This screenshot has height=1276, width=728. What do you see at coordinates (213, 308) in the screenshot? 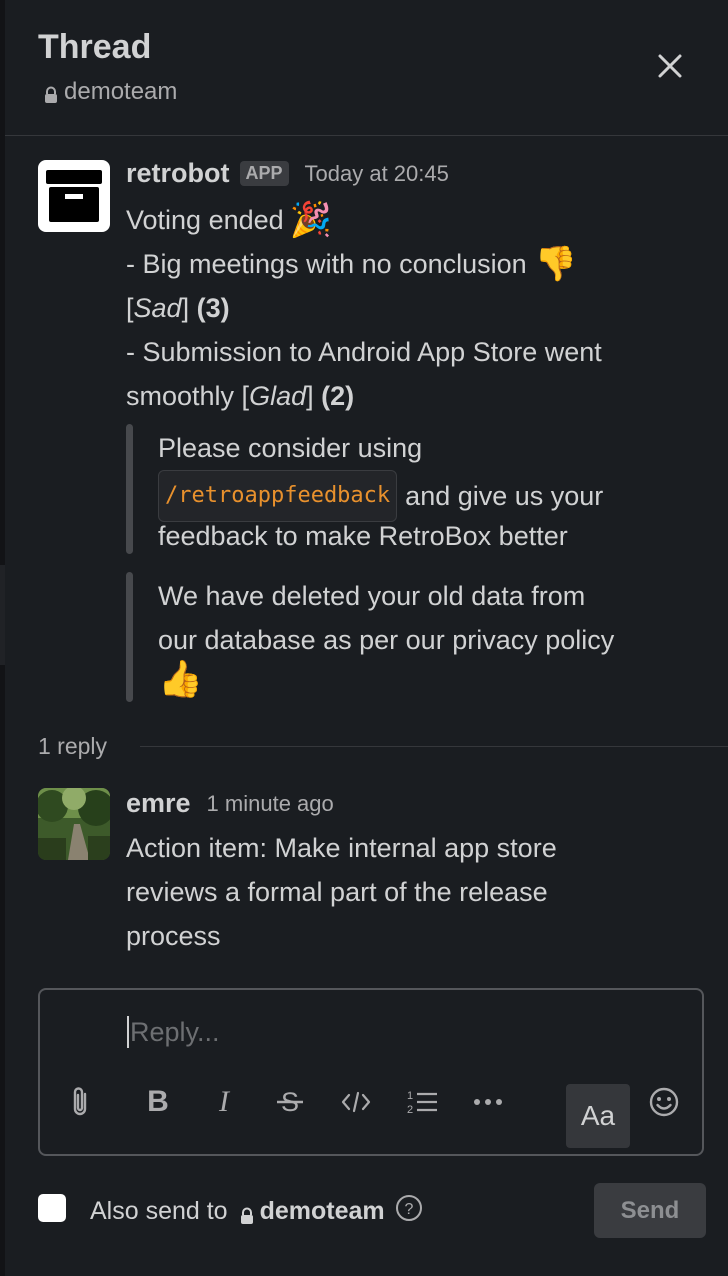
I see `vote-count: (3)` at bounding box center [213, 308].